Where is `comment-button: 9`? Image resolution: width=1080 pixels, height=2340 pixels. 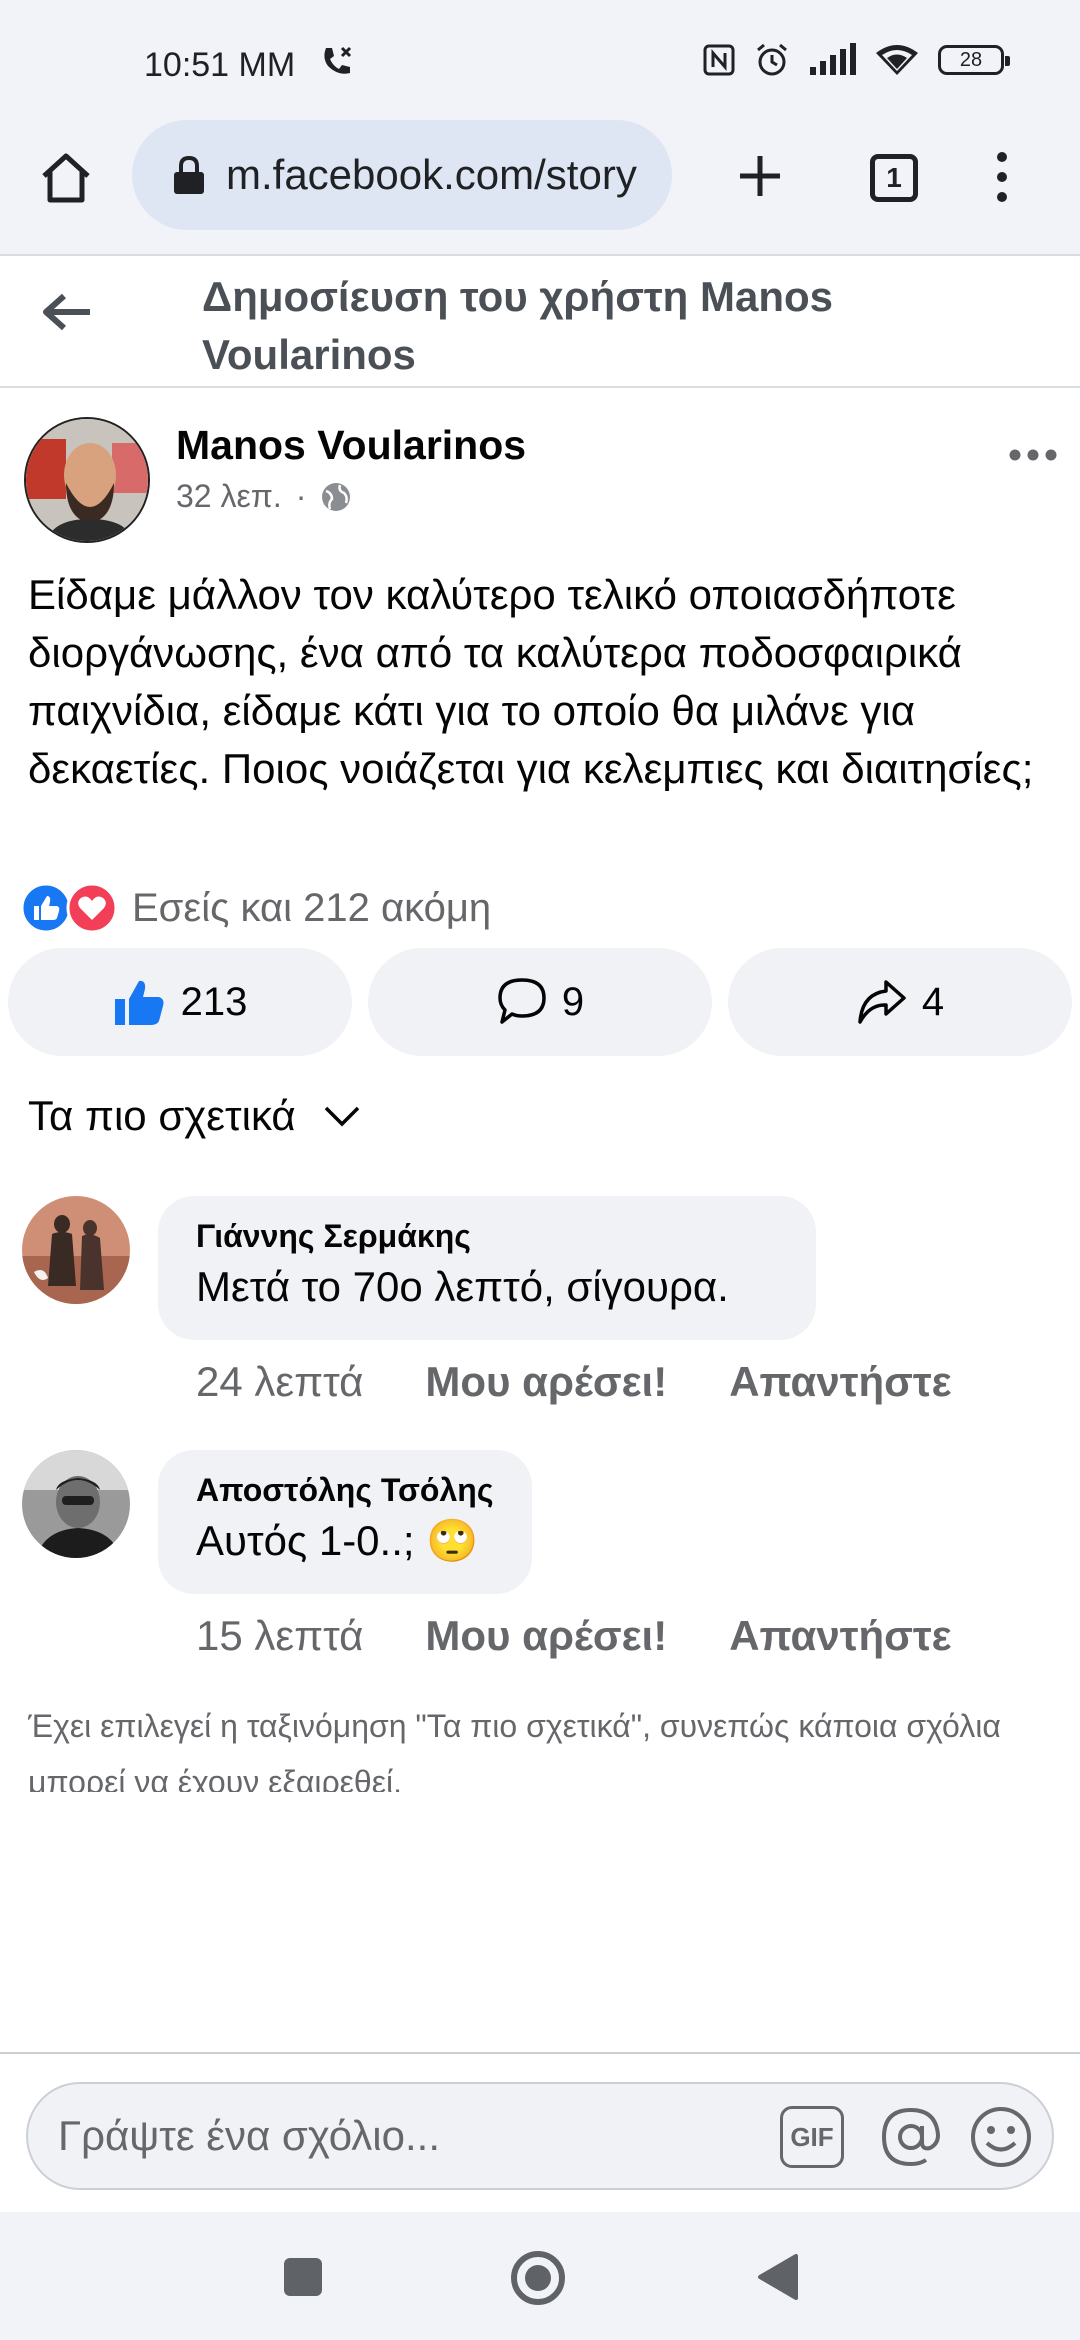 comment-button: 9 is located at coordinates (540, 1002).